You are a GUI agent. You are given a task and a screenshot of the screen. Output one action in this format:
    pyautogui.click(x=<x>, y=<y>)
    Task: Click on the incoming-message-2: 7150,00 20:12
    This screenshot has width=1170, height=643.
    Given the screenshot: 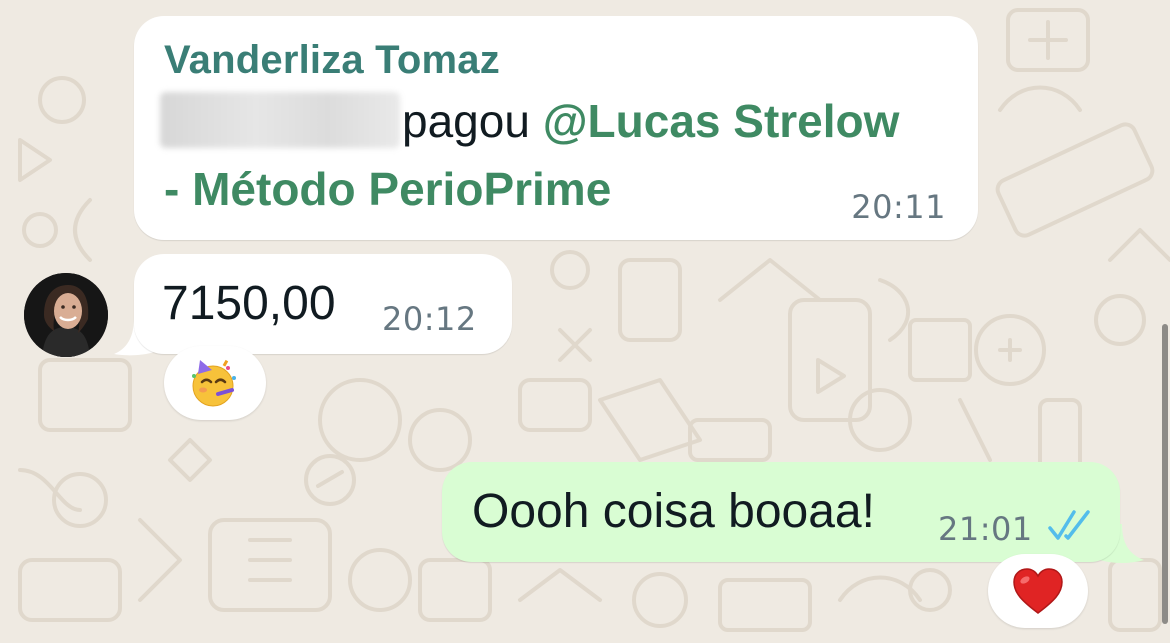 What is the action you would take?
    pyautogui.click(x=323, y=304)
    